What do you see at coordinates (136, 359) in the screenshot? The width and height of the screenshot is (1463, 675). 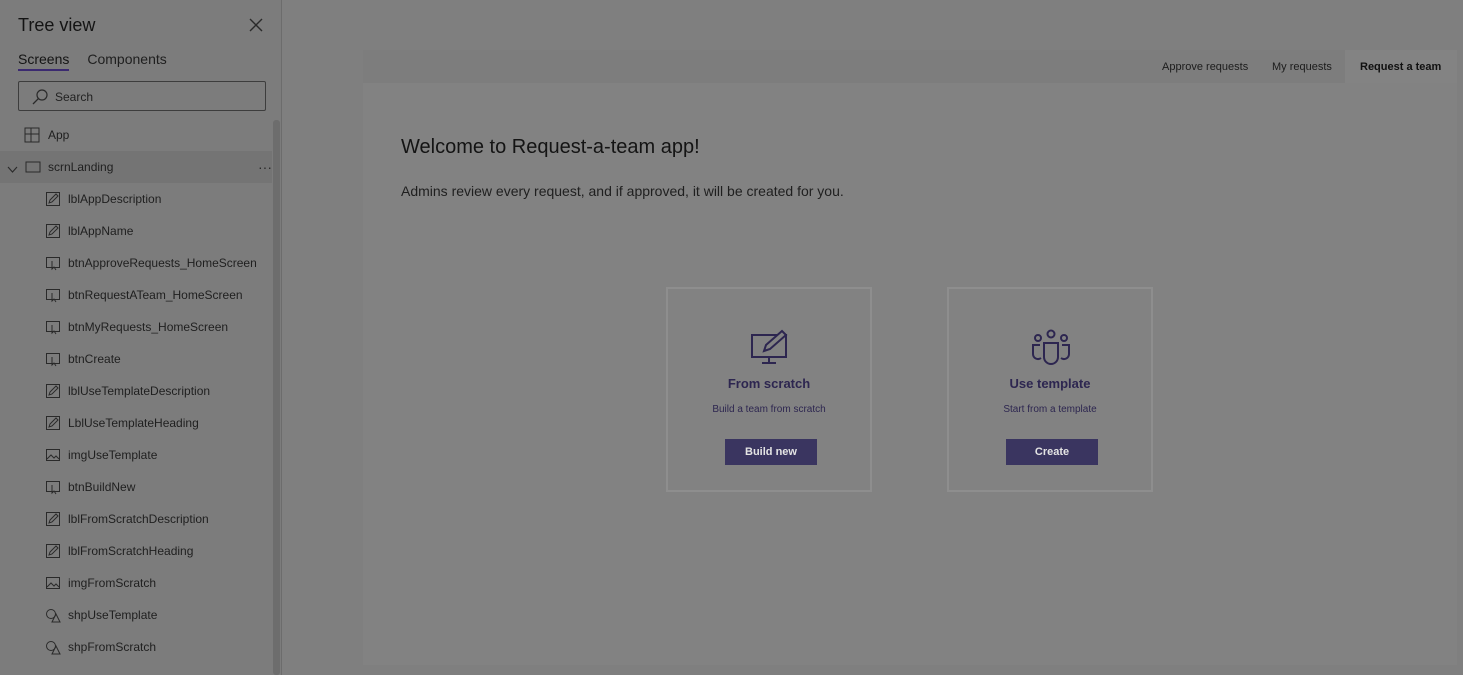 I see `tree-item-control: btnCreate` at bounding box center [136, 359].